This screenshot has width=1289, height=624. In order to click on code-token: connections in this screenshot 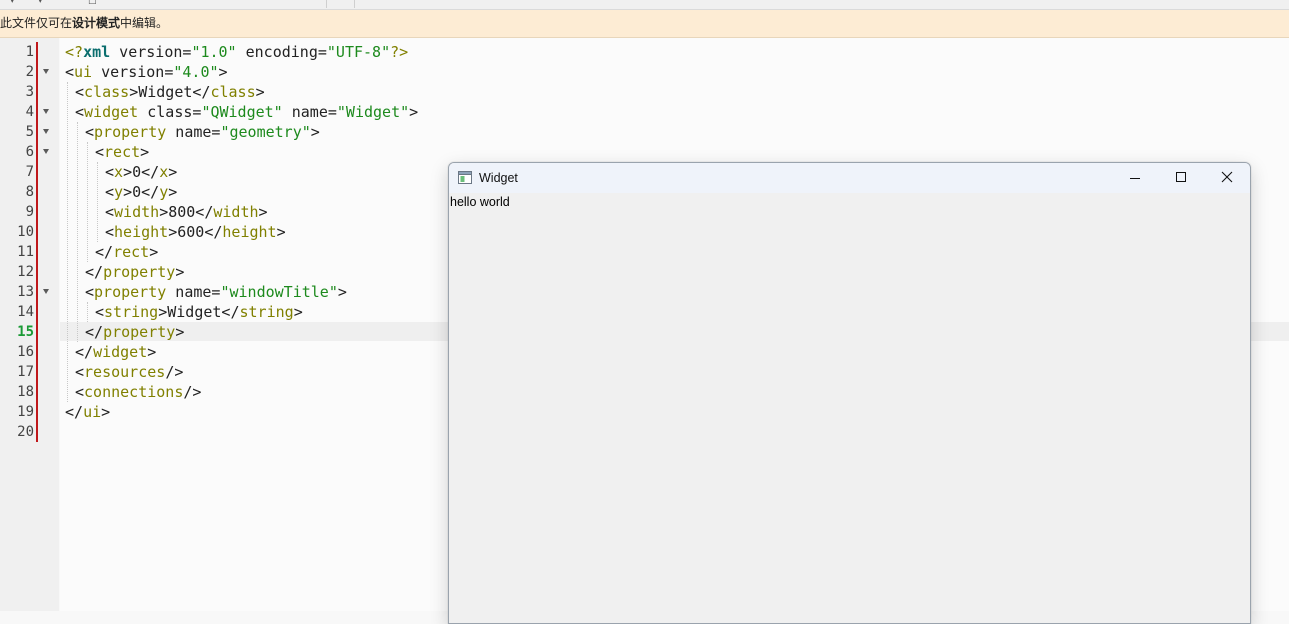, I will do `click(134, 392)`.